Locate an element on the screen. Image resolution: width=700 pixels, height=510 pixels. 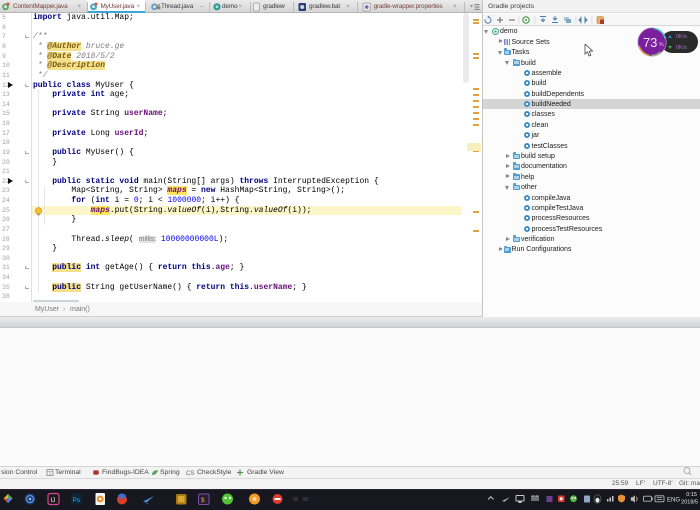
svg-text: CS is located at coordinates (190, 474).